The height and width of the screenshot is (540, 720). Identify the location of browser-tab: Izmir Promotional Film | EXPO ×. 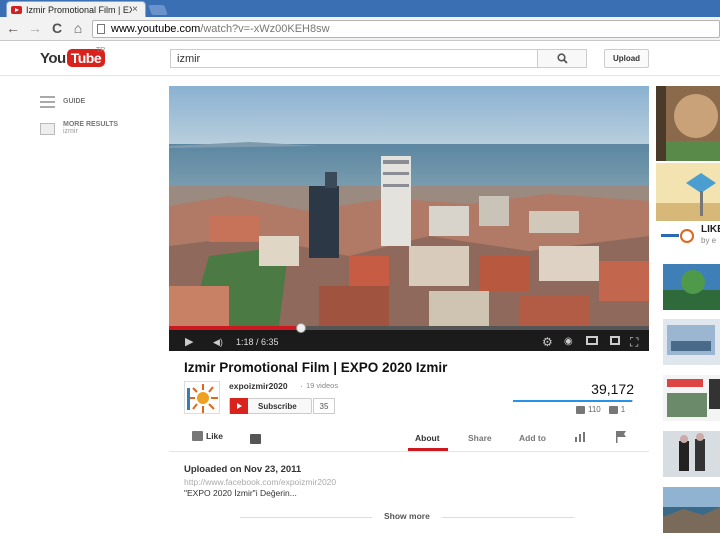
(76, 9).